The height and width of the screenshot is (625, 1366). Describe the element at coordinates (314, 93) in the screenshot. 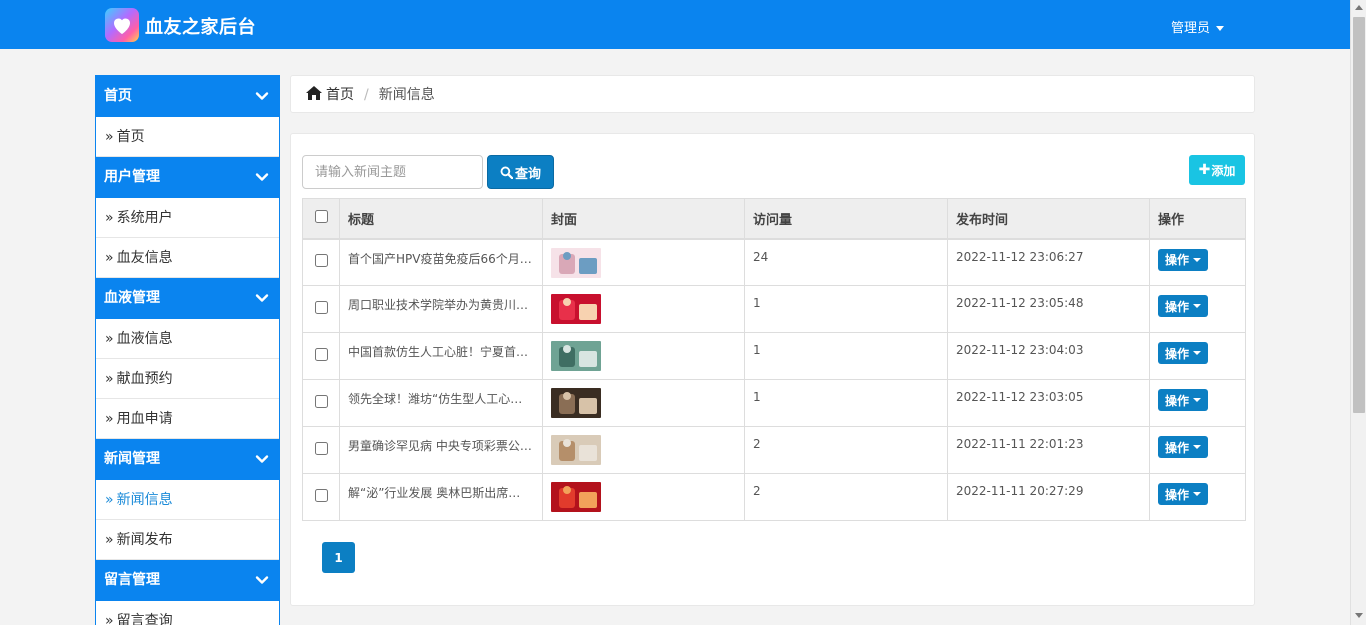

I see `home-icon` at that location.